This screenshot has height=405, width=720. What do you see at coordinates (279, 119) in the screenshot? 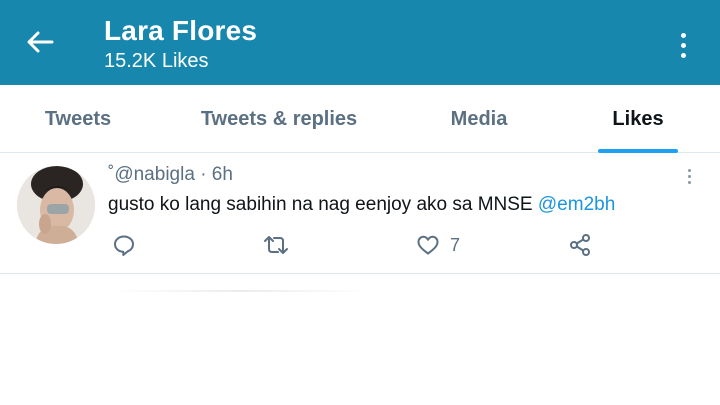
I see `tab-tweets-replies: Tweets & replies` at bounding box center [279, 119].